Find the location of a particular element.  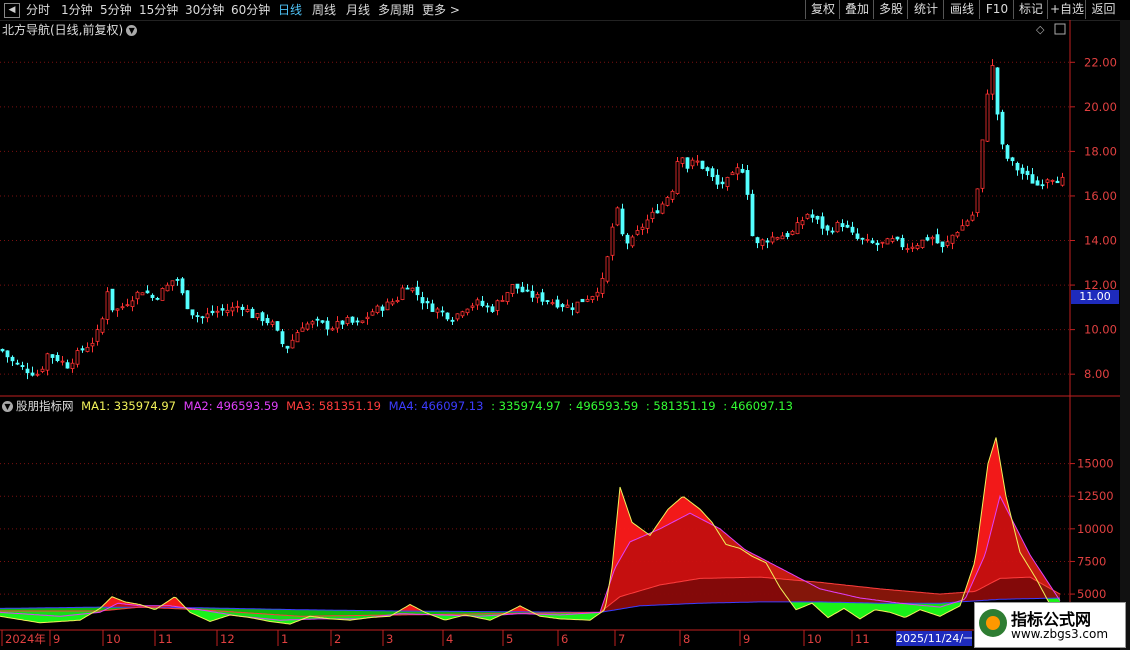

diamond-icon: ◇ is located at coordinates (1040, 29).